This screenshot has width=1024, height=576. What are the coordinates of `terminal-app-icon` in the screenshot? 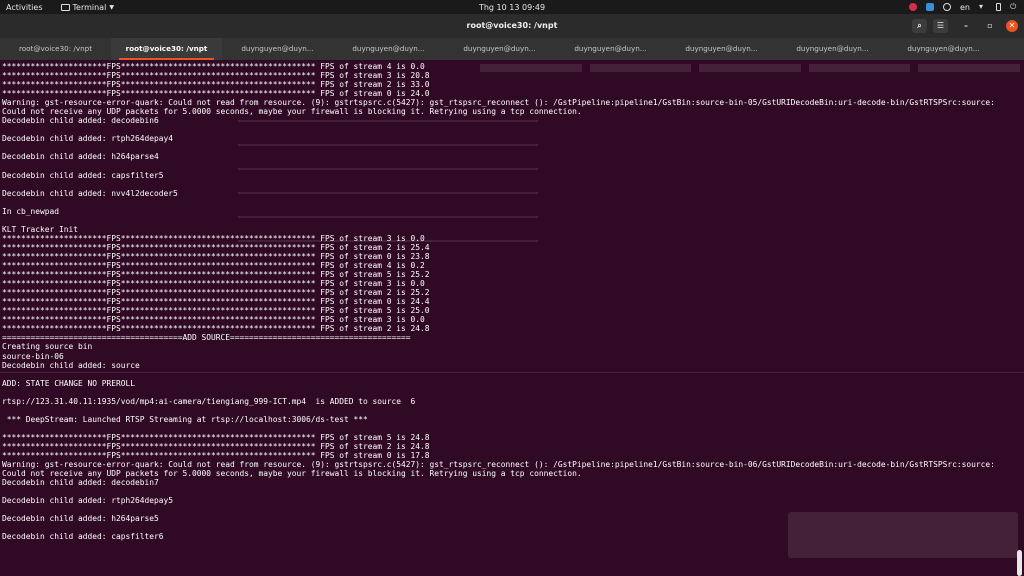 It's located at (65, 7).